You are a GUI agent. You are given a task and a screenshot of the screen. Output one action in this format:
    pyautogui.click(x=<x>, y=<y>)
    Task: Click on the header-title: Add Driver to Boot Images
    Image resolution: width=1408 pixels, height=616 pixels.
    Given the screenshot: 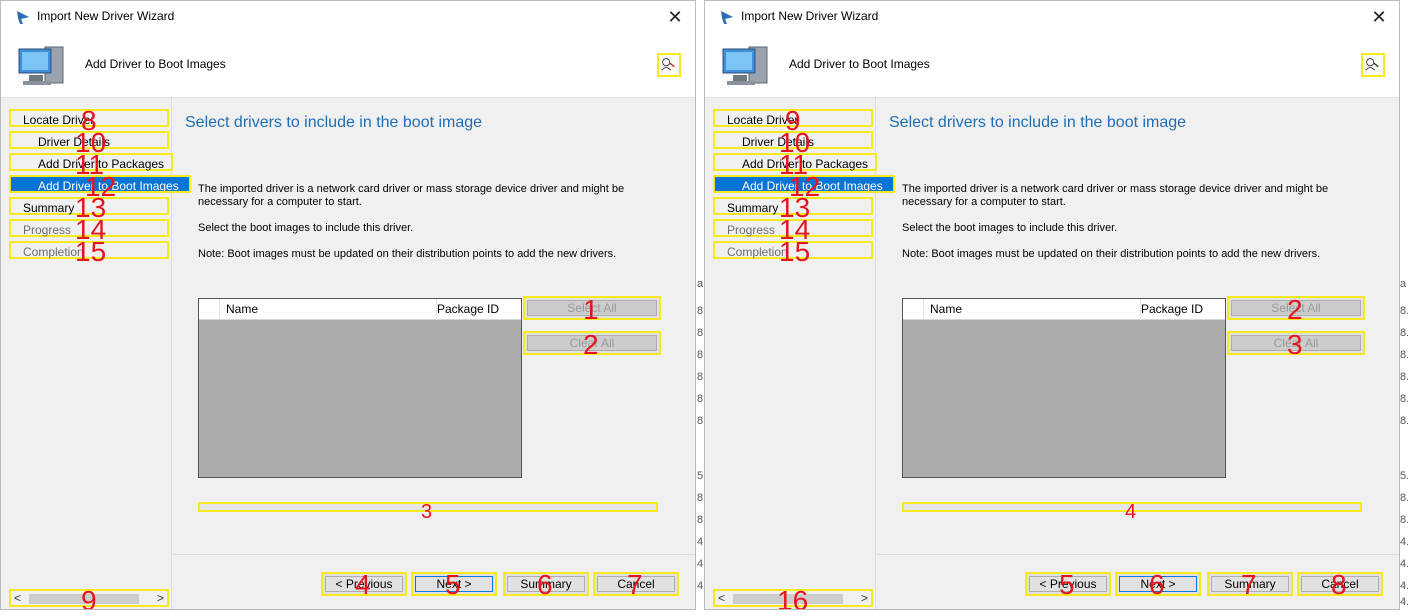 What is the action you would take?
    pyautogui.click(x=155, y=64)
    